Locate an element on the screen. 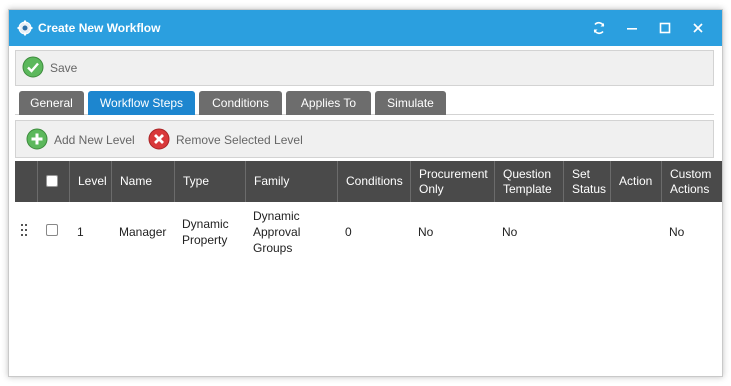 This screenshot has width=731, height=386. cell-procurement-only: No is located at coordinates (426, 232).